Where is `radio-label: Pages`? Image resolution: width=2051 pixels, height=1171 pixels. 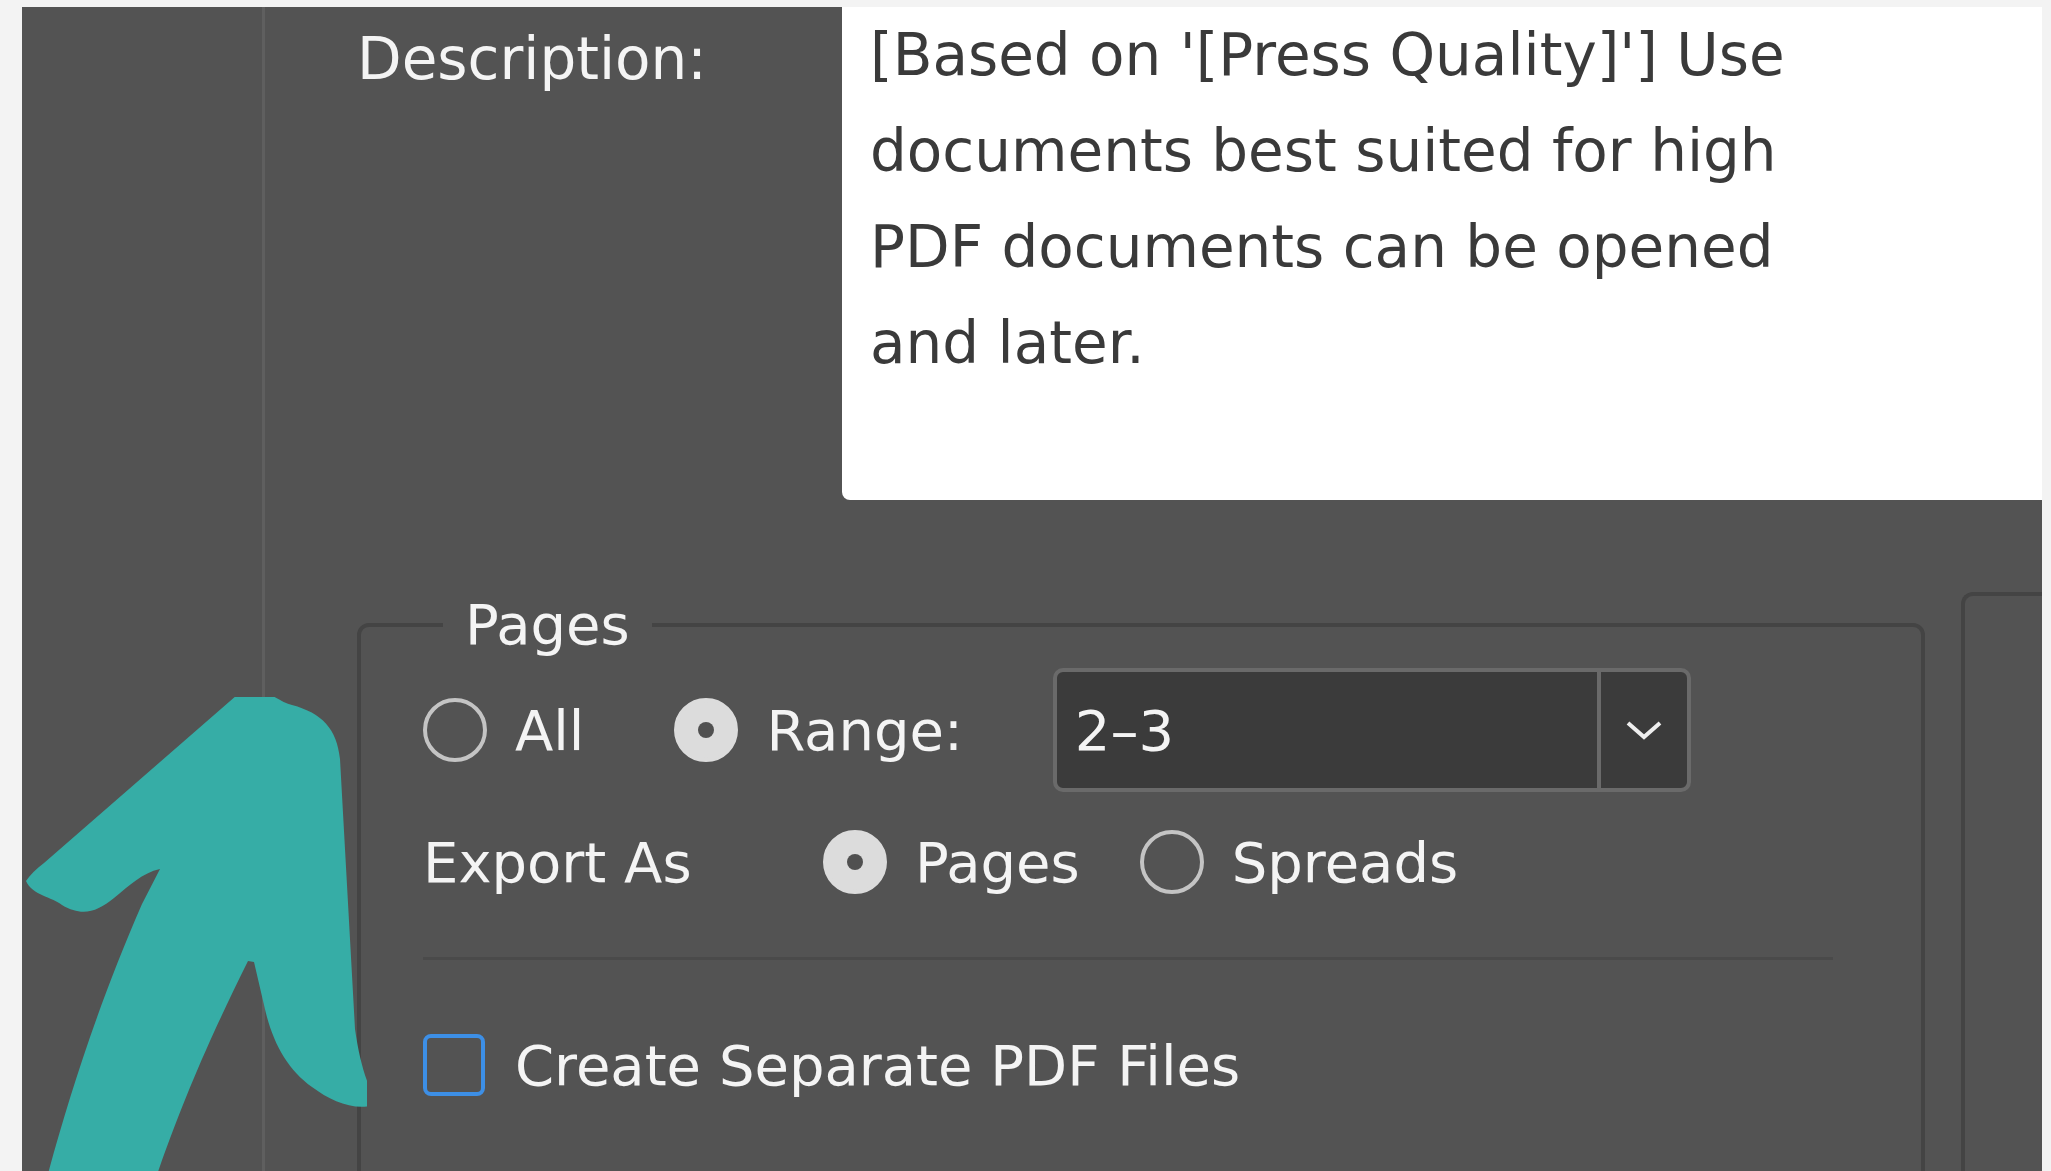
radio-label: Pages is located at coordinates (997, 862).